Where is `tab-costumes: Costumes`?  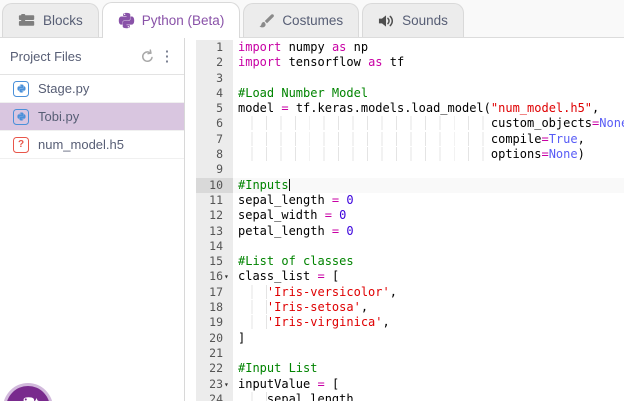
tab-costumes: Costumes is located at coordinates (301, 20).